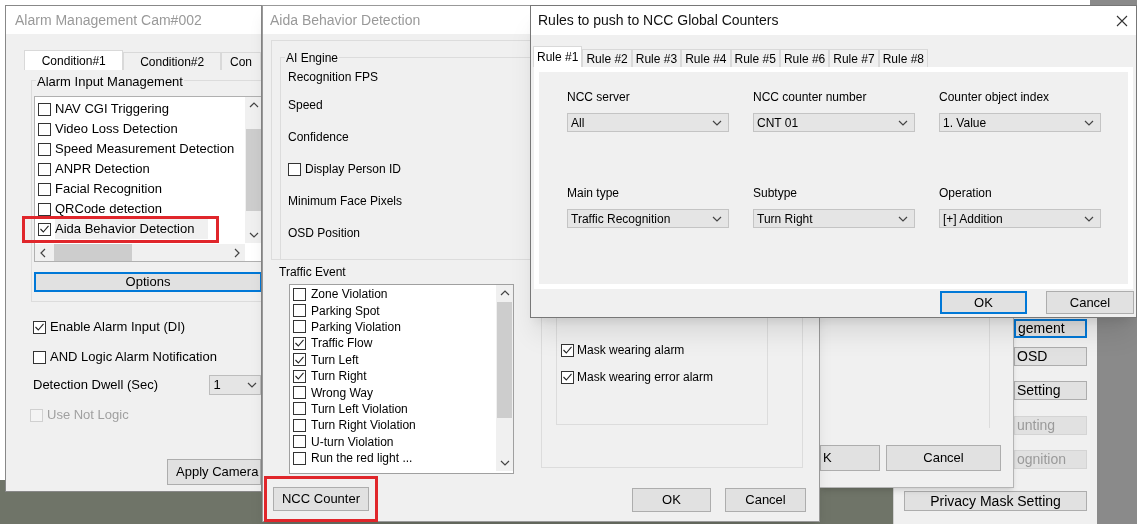 The width and height of the screenshot is (1137, 524). Describe the element at coordinates (599, 97) in the screenshot. I see `field-label: NCC server` at that location.